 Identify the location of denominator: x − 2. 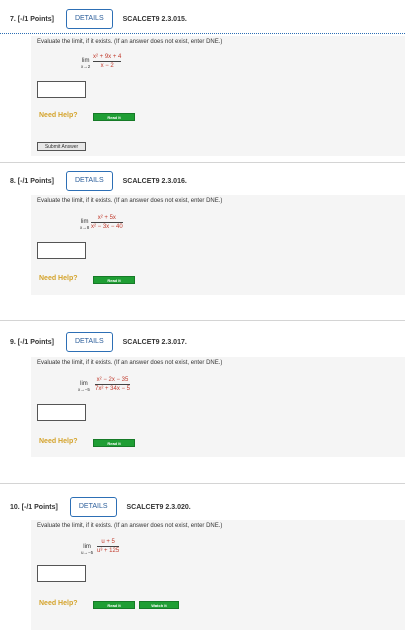
(107, 66).